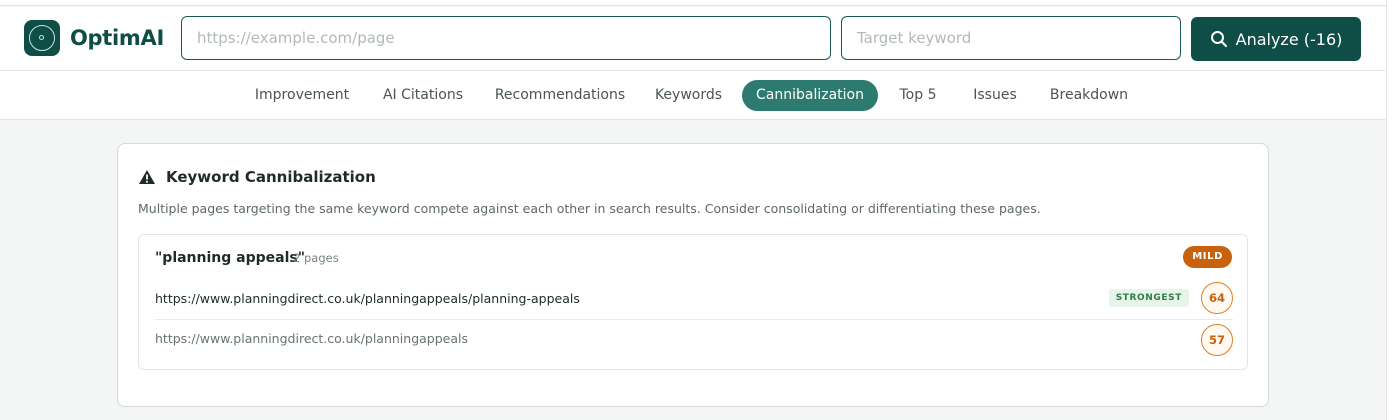 This screenshot has height=420, width=1400. Describe the element at coordinates (1217, 298) in the screenshot. I see `score-badge: 64` at that location.